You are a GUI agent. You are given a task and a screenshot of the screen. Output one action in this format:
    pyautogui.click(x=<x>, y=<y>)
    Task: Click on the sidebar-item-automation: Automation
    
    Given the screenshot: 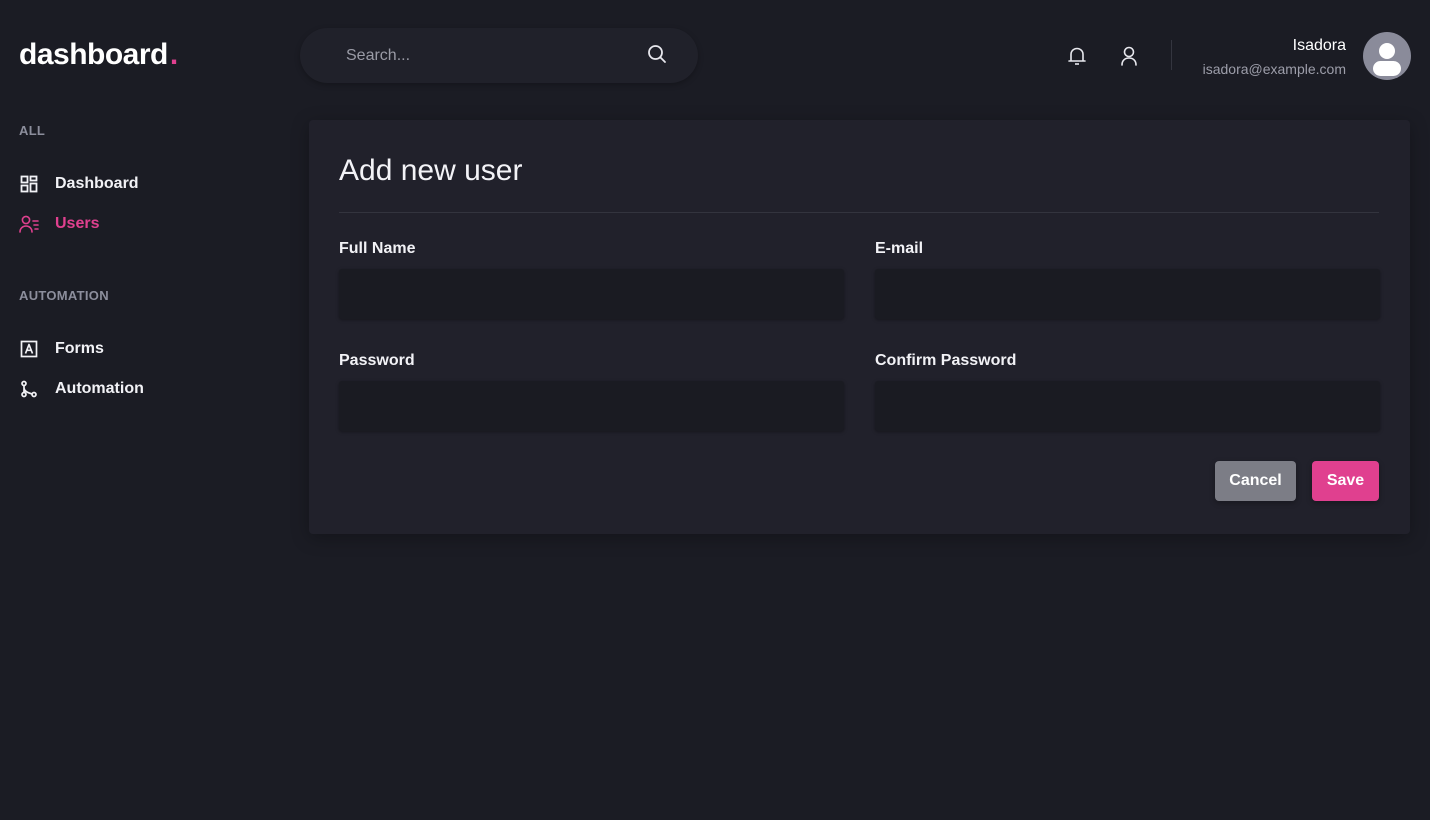 What is the action you would take?
    pyautogui.click(x=81, y=389)
    